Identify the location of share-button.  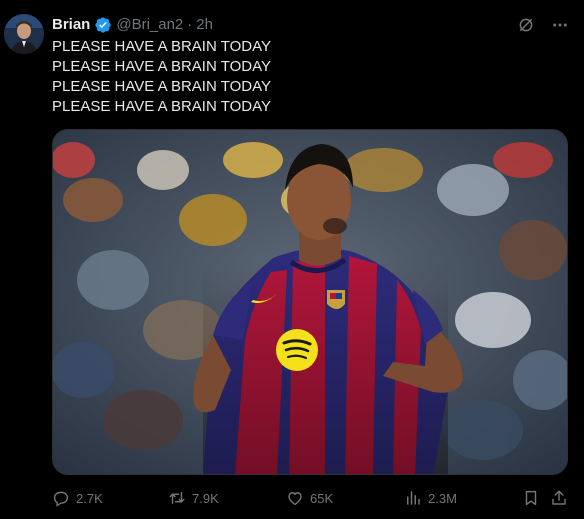
(559, 498).